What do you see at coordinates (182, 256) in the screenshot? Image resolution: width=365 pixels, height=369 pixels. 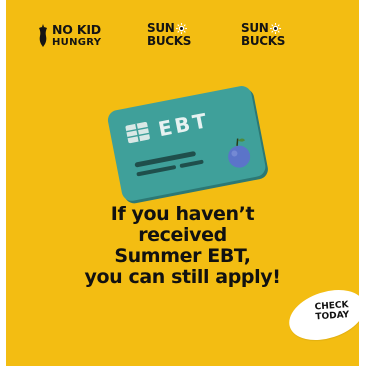 I see `headline-line: Summer EBT,` at bounding box center [182, 256].